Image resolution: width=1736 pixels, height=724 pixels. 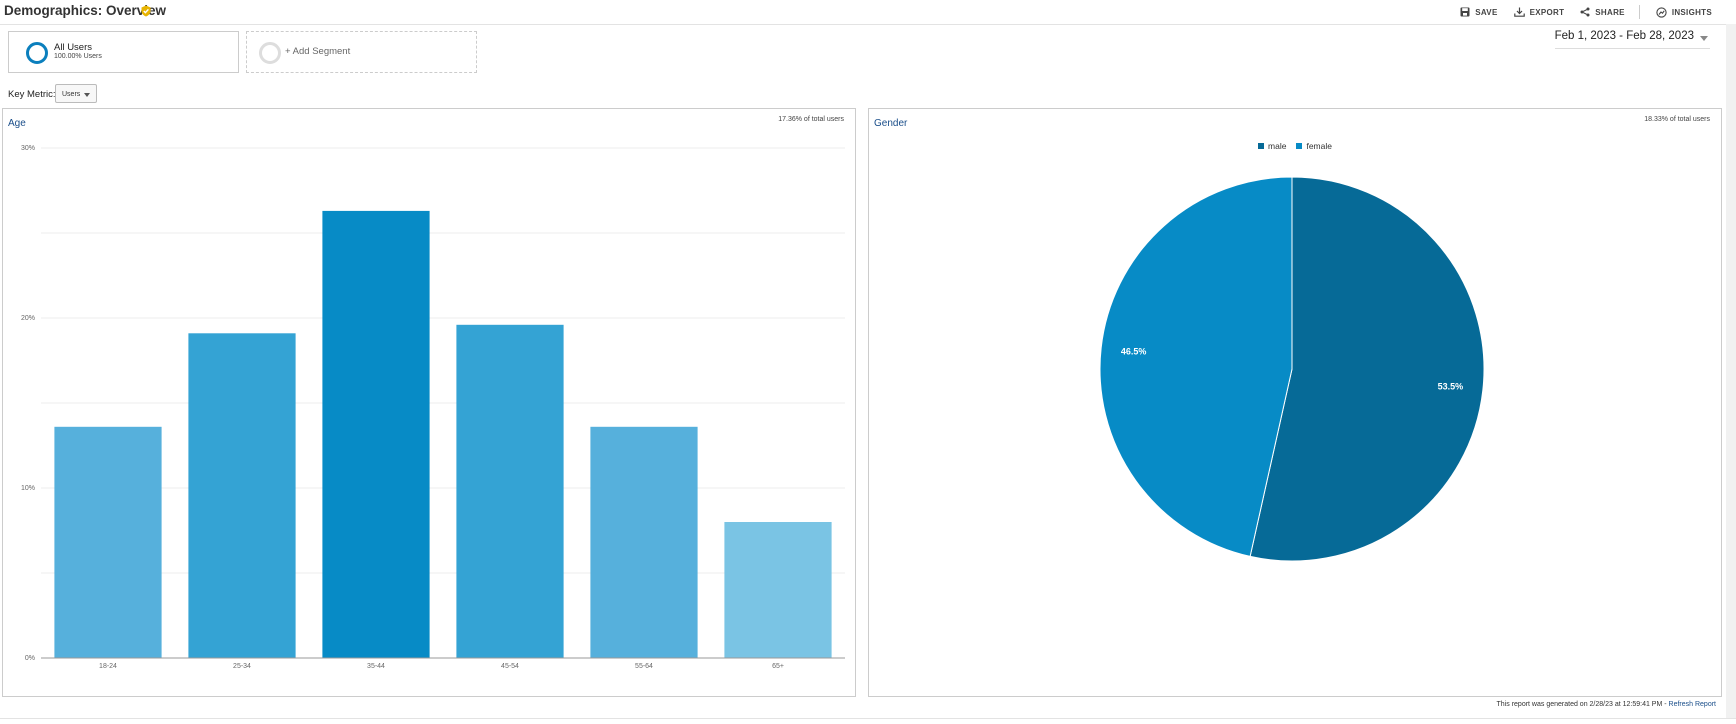 I want to click on y-tick-label: 10%, so click(x=28, y=488).